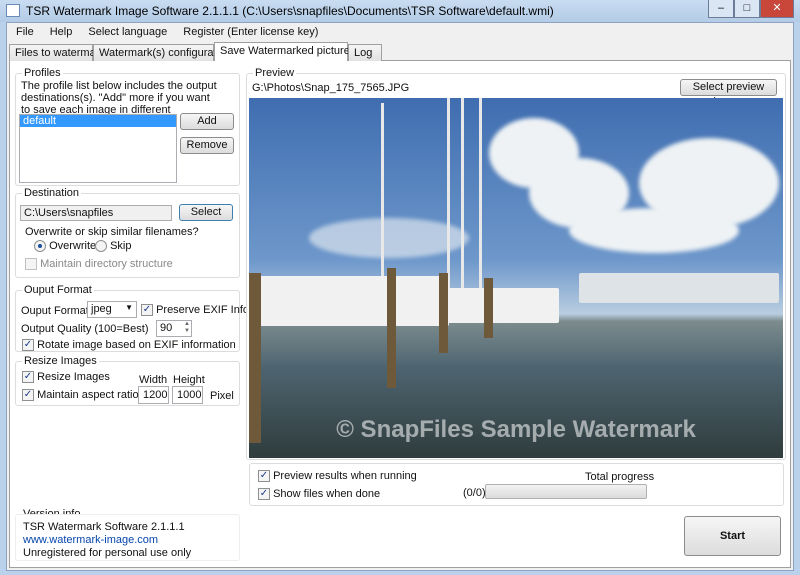 This screenshot has width=800, height=575. Describe the element at coordinates (365, 52) in the screenshot. I see `tab-log: Log` at that location.